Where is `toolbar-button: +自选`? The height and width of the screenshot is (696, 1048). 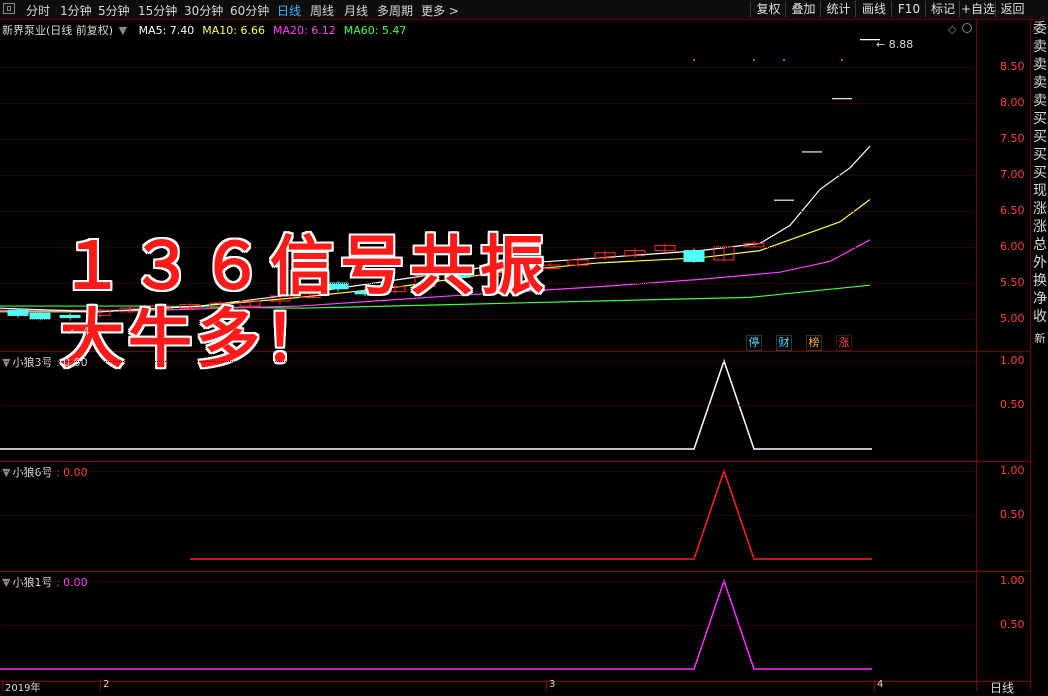 toolbar-button: +自选 is located at coordinates (977, 9).